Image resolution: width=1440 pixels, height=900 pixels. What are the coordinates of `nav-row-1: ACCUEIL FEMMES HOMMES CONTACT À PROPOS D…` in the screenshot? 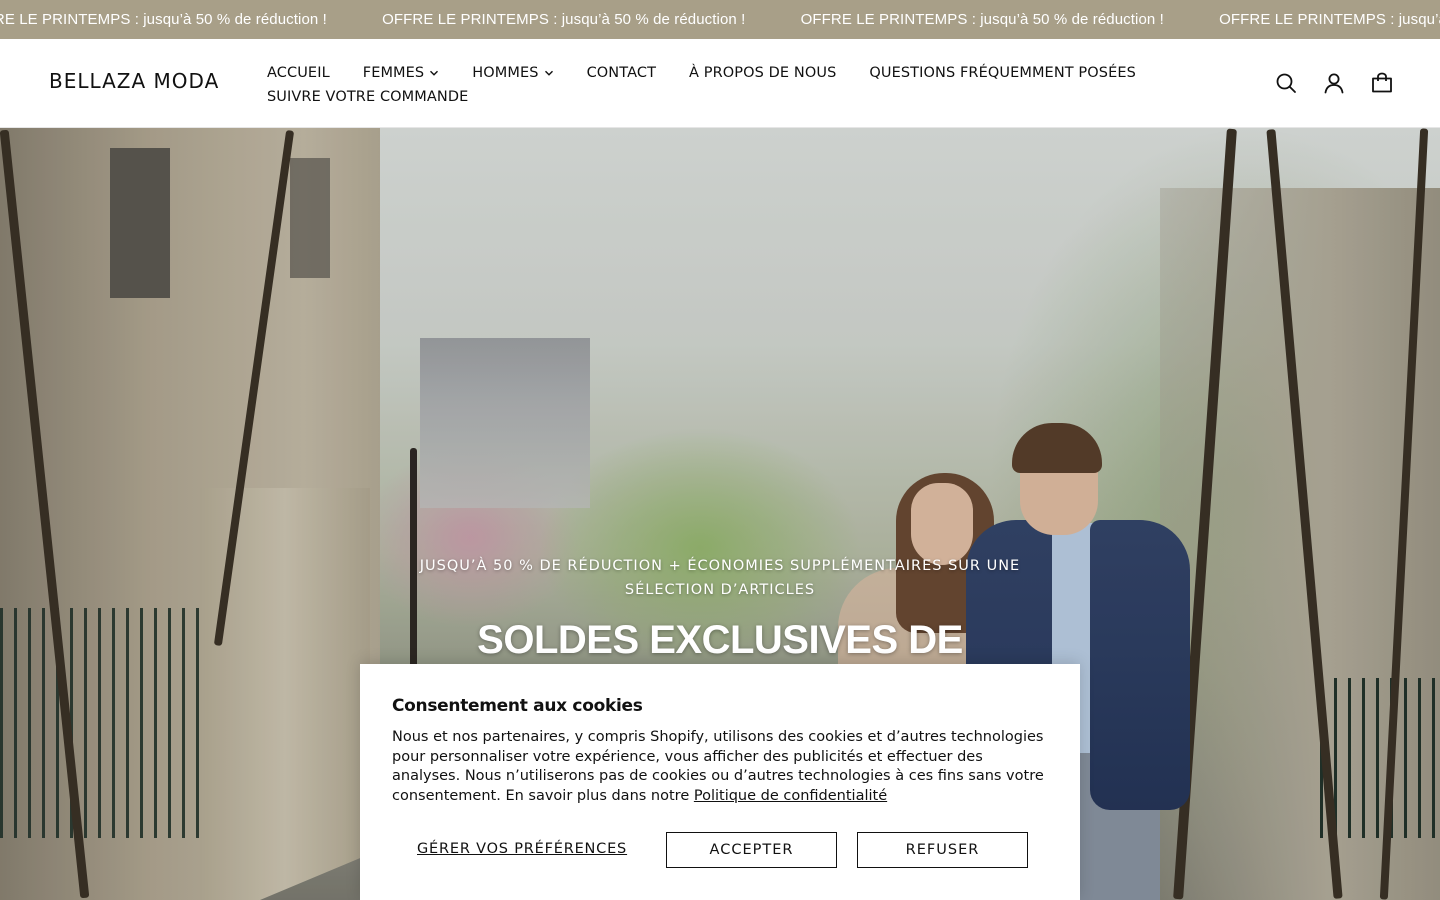 It's located at (717, 73).